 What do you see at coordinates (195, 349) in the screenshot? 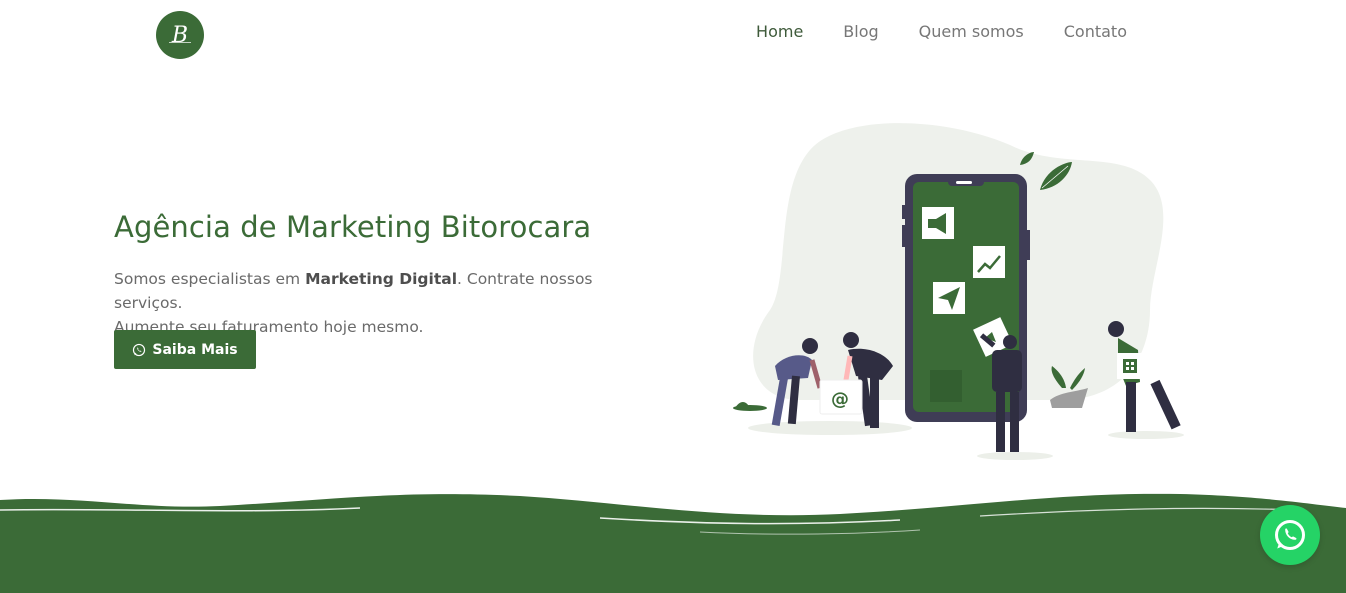
I see `saiba-mais-label: Saiba Mais` at bounding box center [195, 349].